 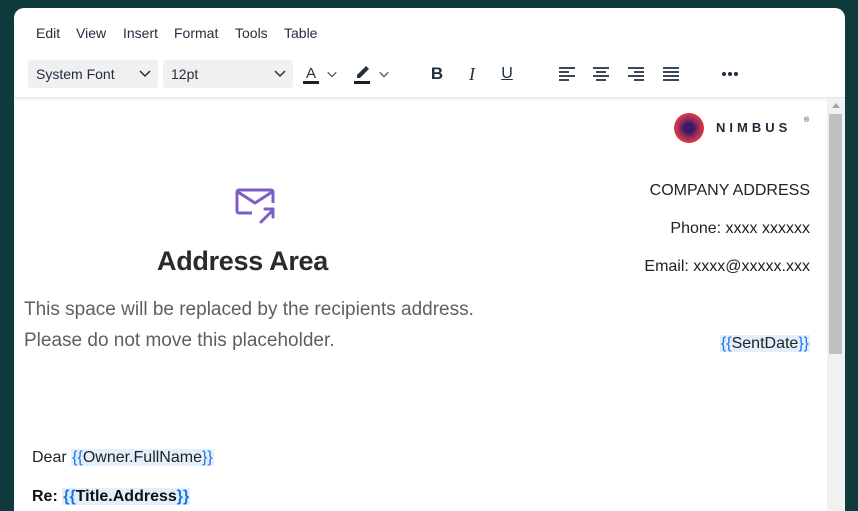 I want to click on highlight-color-button, so click(x=362, y=74).